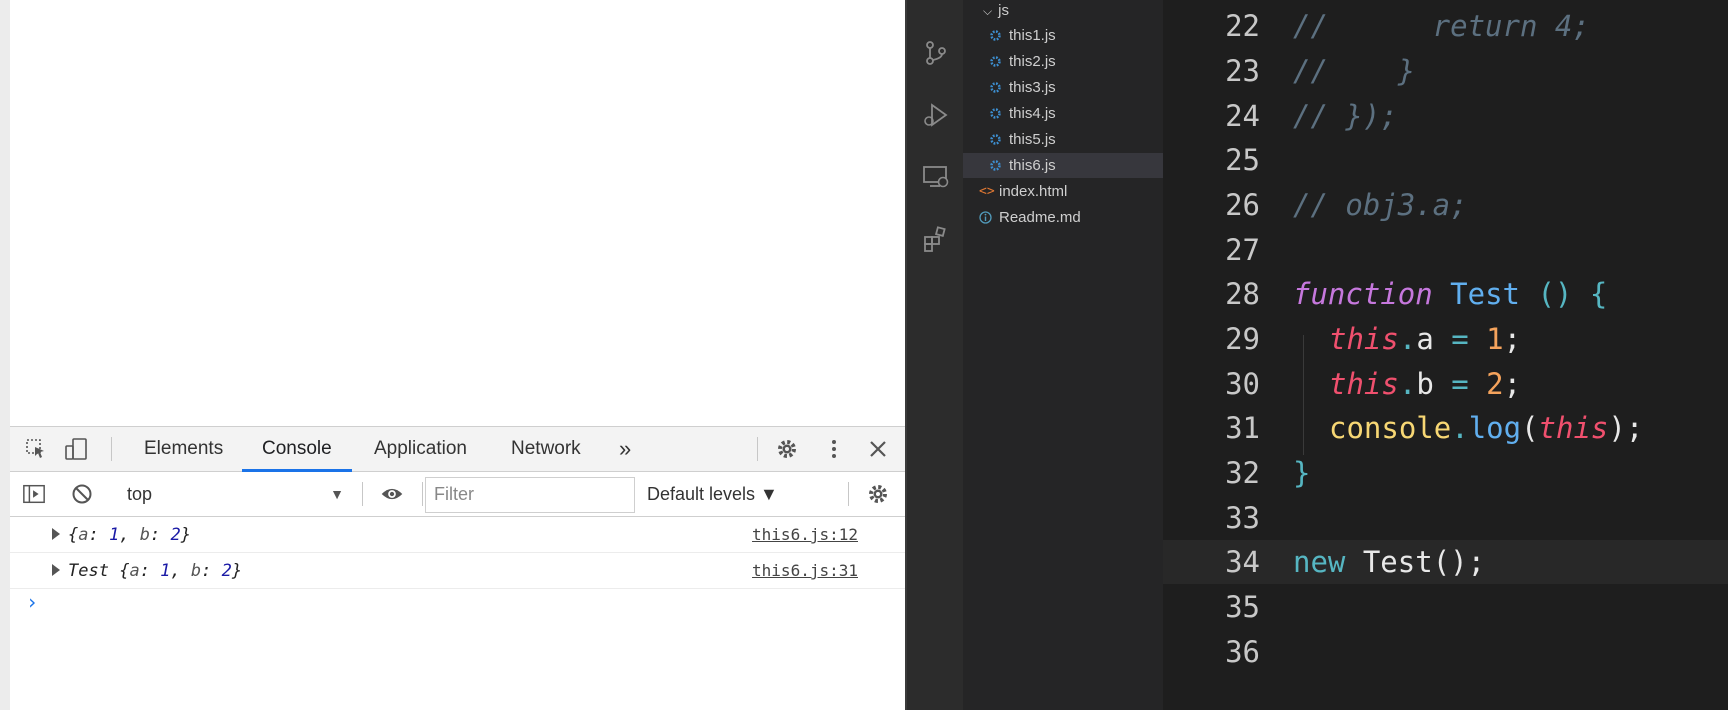 The image size is (1728, 711). What do you see at coordinates (5, 355) in the screenshot?
I see `browser-edge` at bounding box center [5, 355].